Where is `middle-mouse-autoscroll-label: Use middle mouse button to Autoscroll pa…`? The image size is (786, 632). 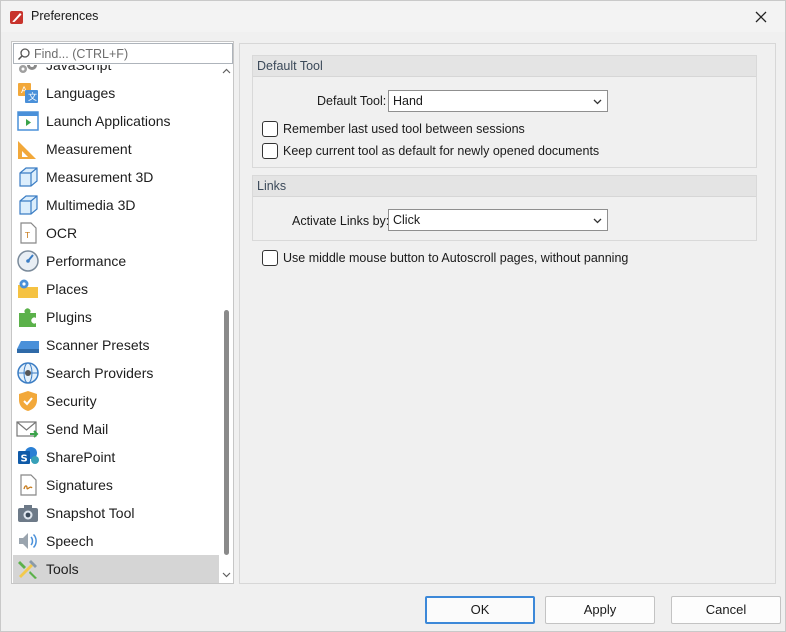
middle-mouse-autoscroll-label: Use middle mouse button to Autoscroll pa… is located at coordinates (456, 258).